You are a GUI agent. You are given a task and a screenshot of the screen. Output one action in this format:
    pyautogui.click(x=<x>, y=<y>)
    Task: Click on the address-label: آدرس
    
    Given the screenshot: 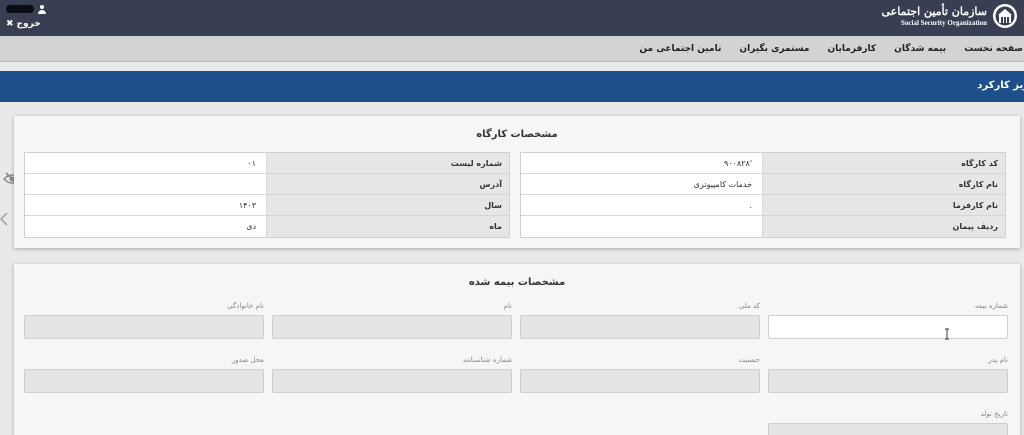 What is the action you would take?
    pyautogui.click(x=388, y=184)
    